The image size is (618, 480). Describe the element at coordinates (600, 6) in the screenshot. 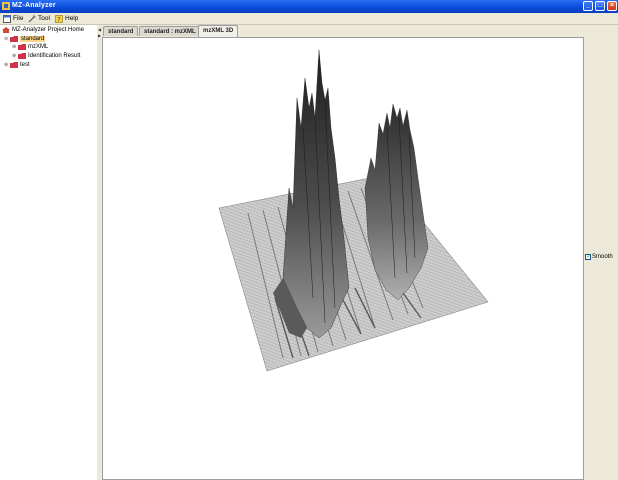

I see `maximize-button: □` at that location.